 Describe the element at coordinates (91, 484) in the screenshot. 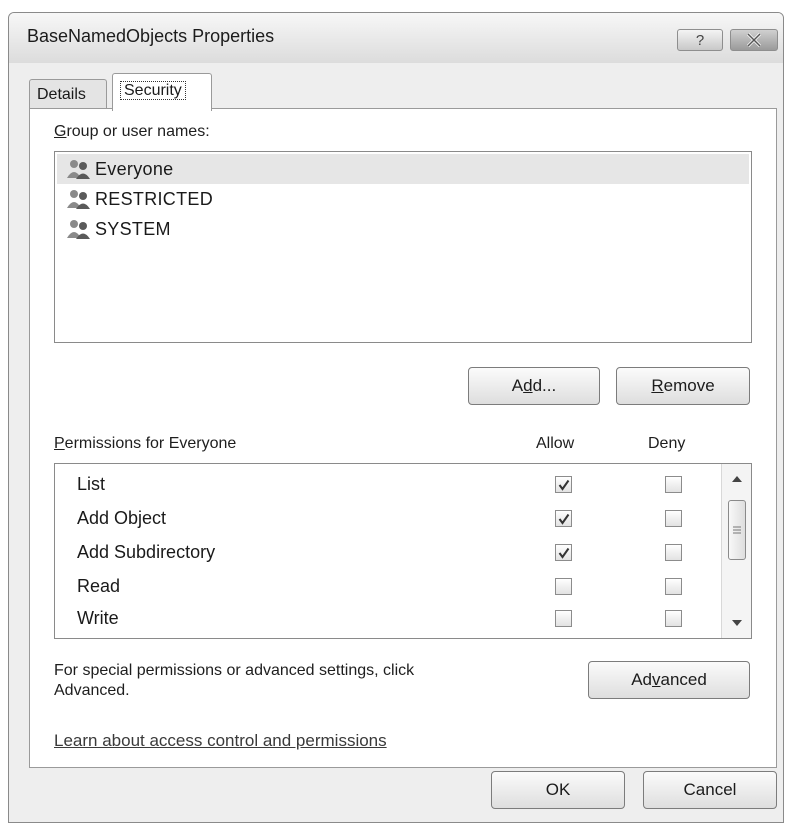

I see `permission-name: List` at that location.